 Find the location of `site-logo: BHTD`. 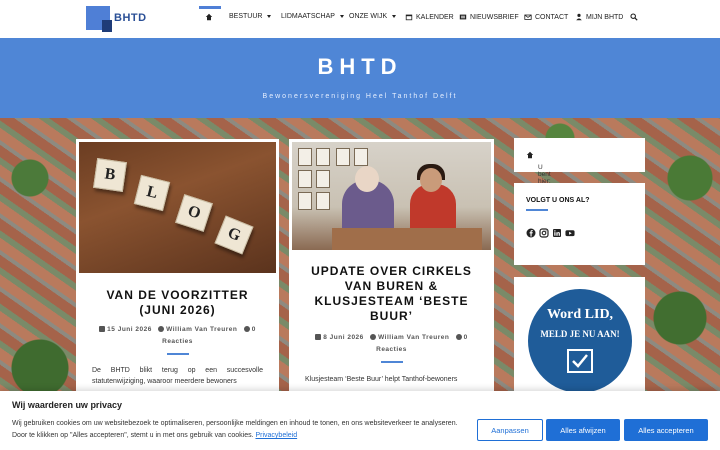

site-logo: BHTD is located at coordinates (116, 19).